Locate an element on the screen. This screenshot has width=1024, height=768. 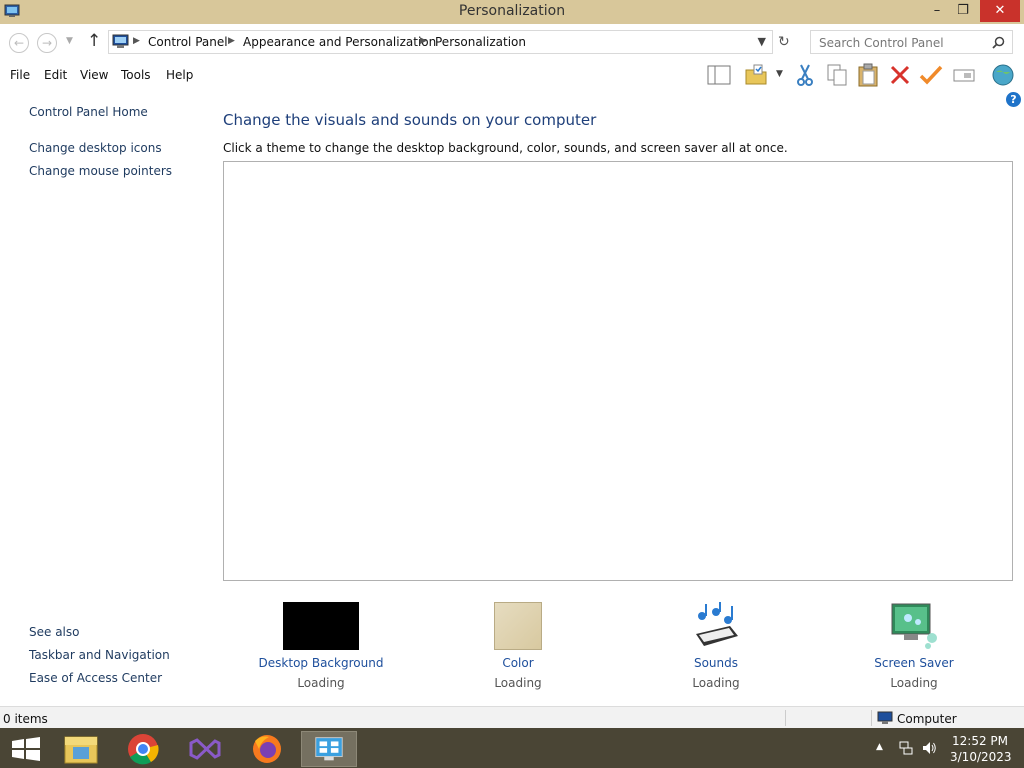
menu-tools: Tools is located at coordinates (136, 75).